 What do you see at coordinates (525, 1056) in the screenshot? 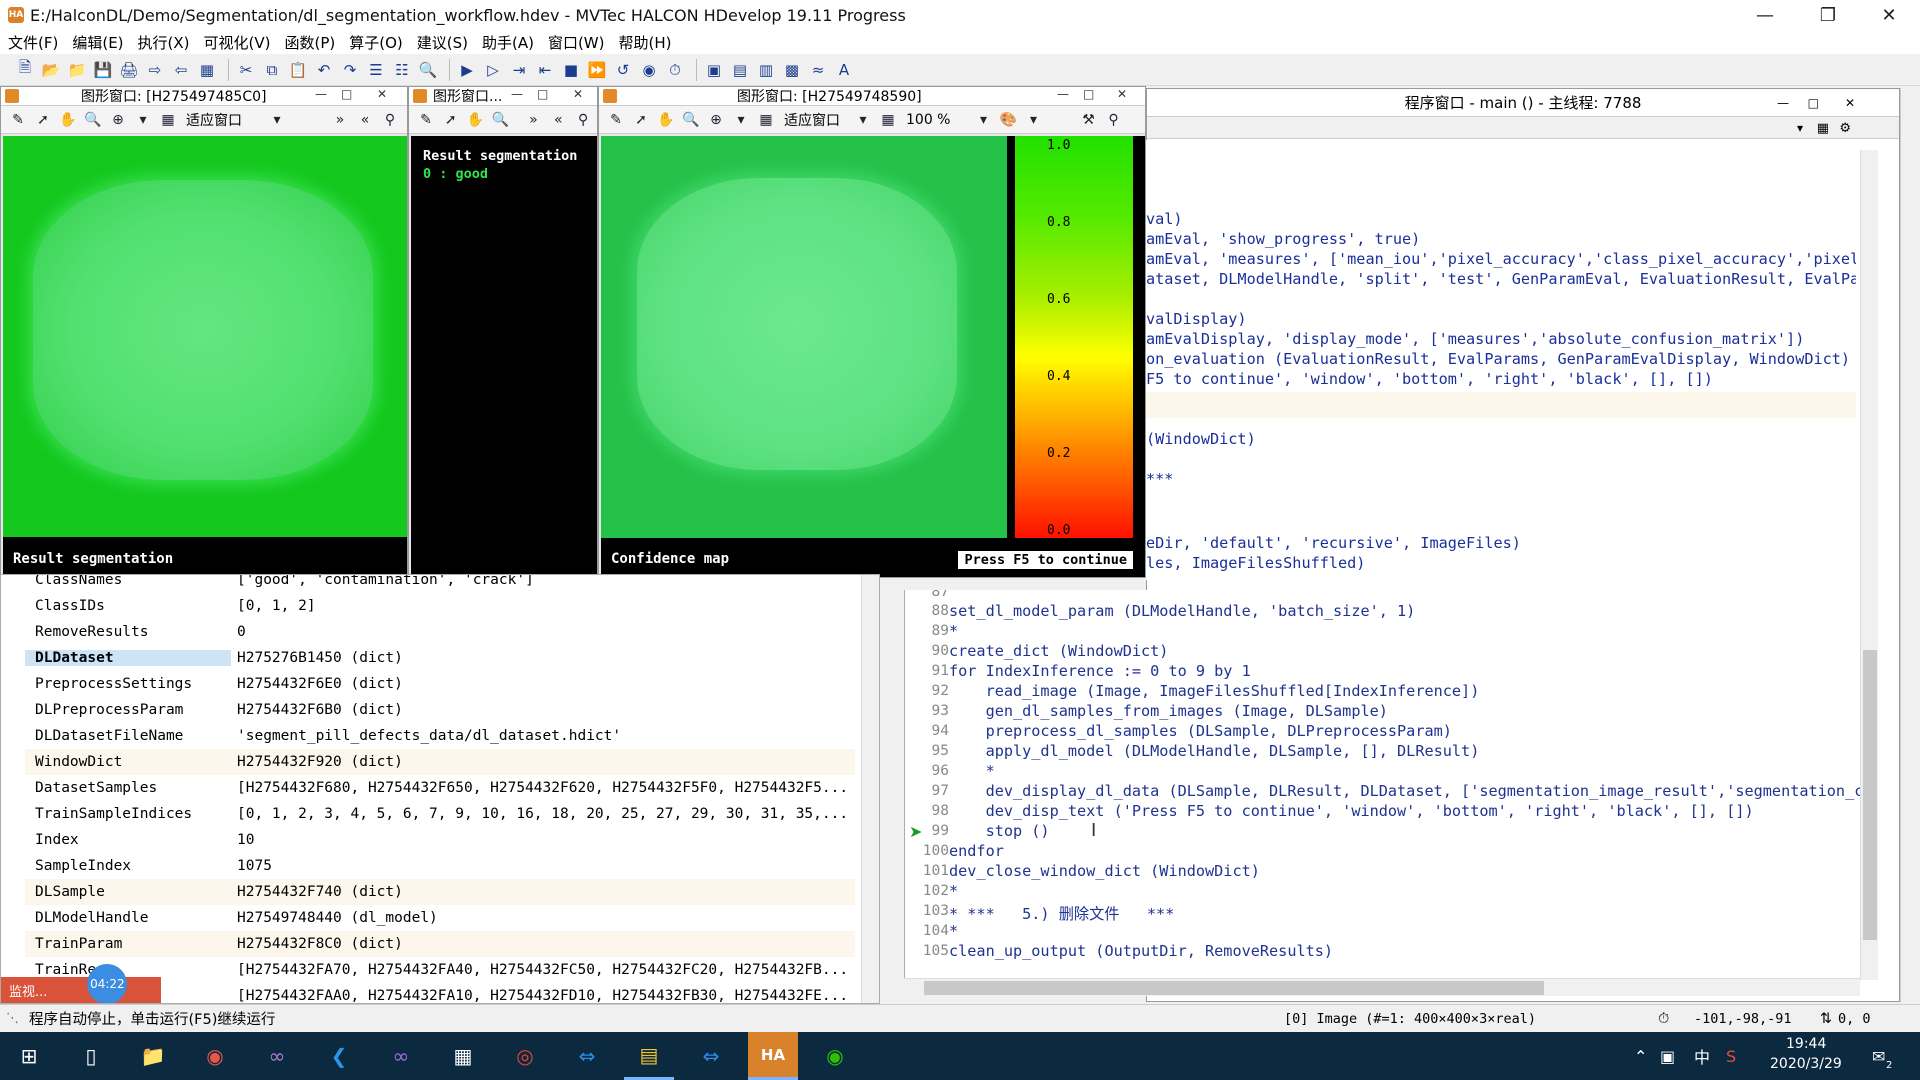
I see `chrome-icon: ◎` at bounding box center [525, 1056].